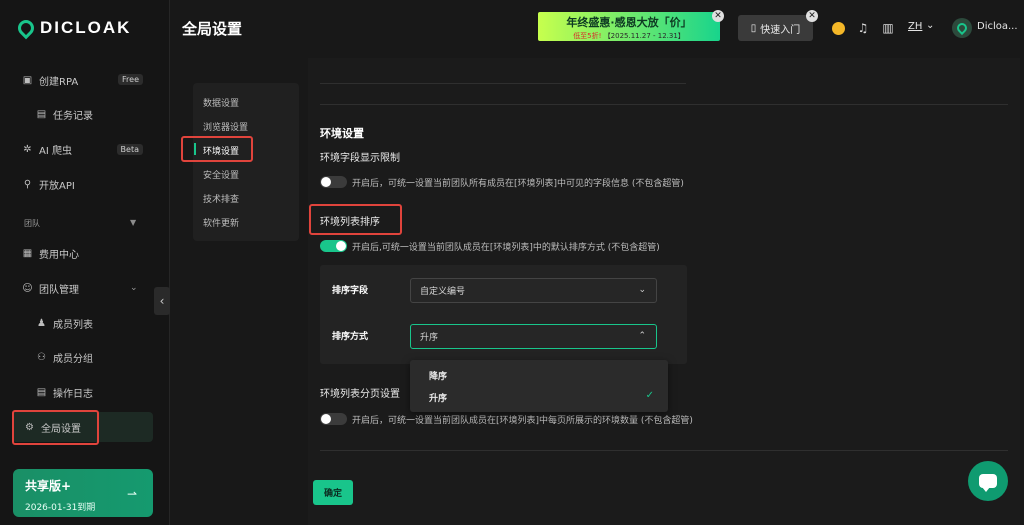  Describe the element at coordinates (587, 36) in the screenshot. I see `promo-discount: 低至5折!` at that location.